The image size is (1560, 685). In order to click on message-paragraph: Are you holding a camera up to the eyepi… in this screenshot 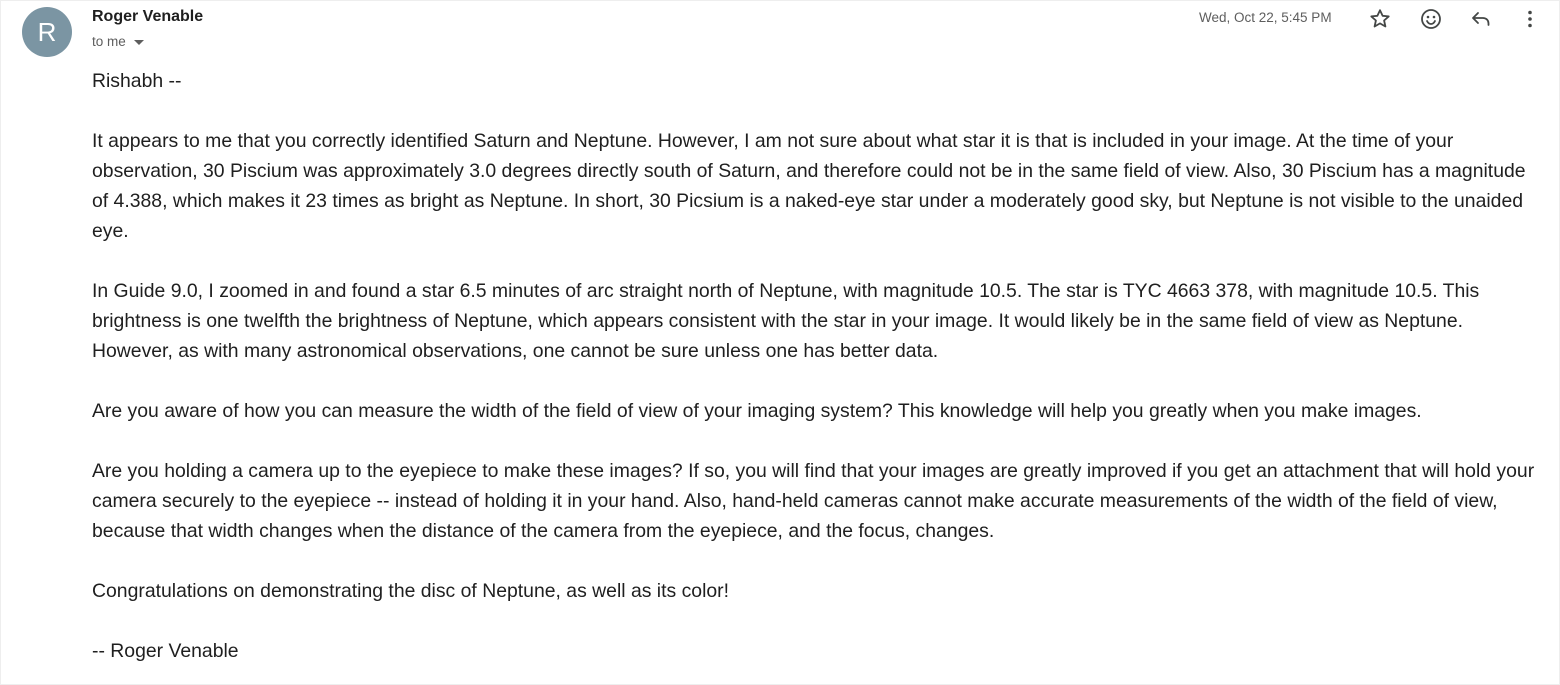, I will do `click(813, 501)`.